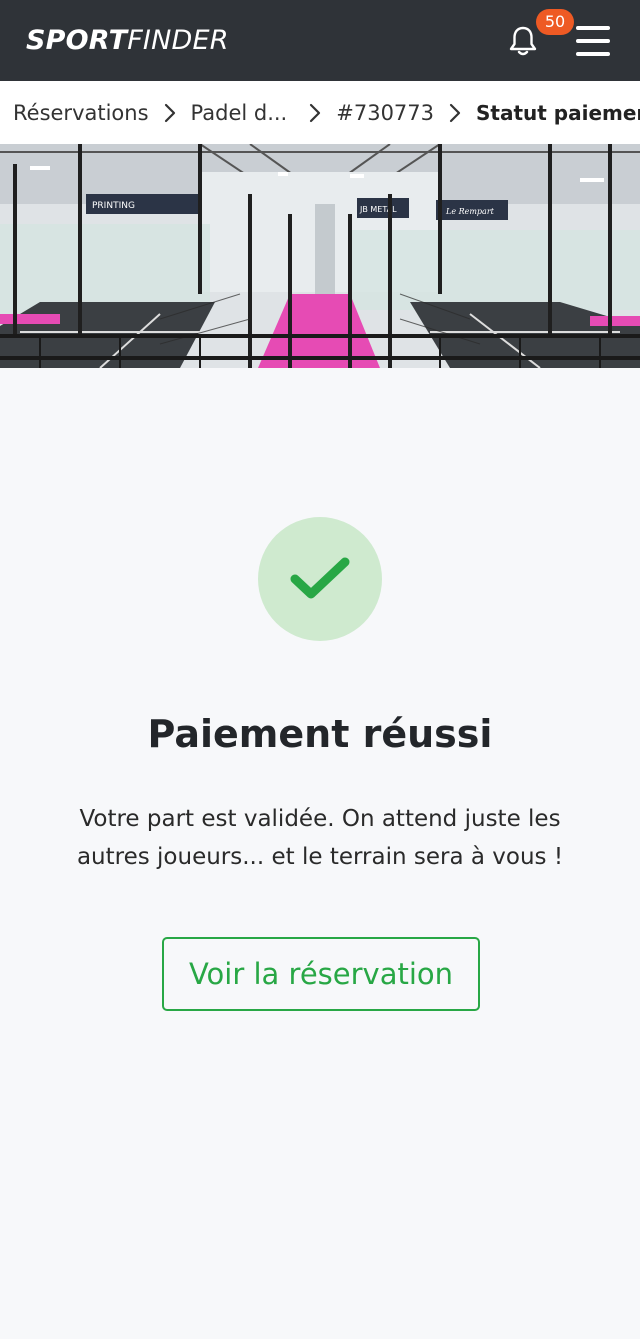 This screenshot has width=640, height=1339. Describe the element at coordinates (320, 40) in the screenshot. I see `top-navbar: SPORTFINDER 50` at that location.